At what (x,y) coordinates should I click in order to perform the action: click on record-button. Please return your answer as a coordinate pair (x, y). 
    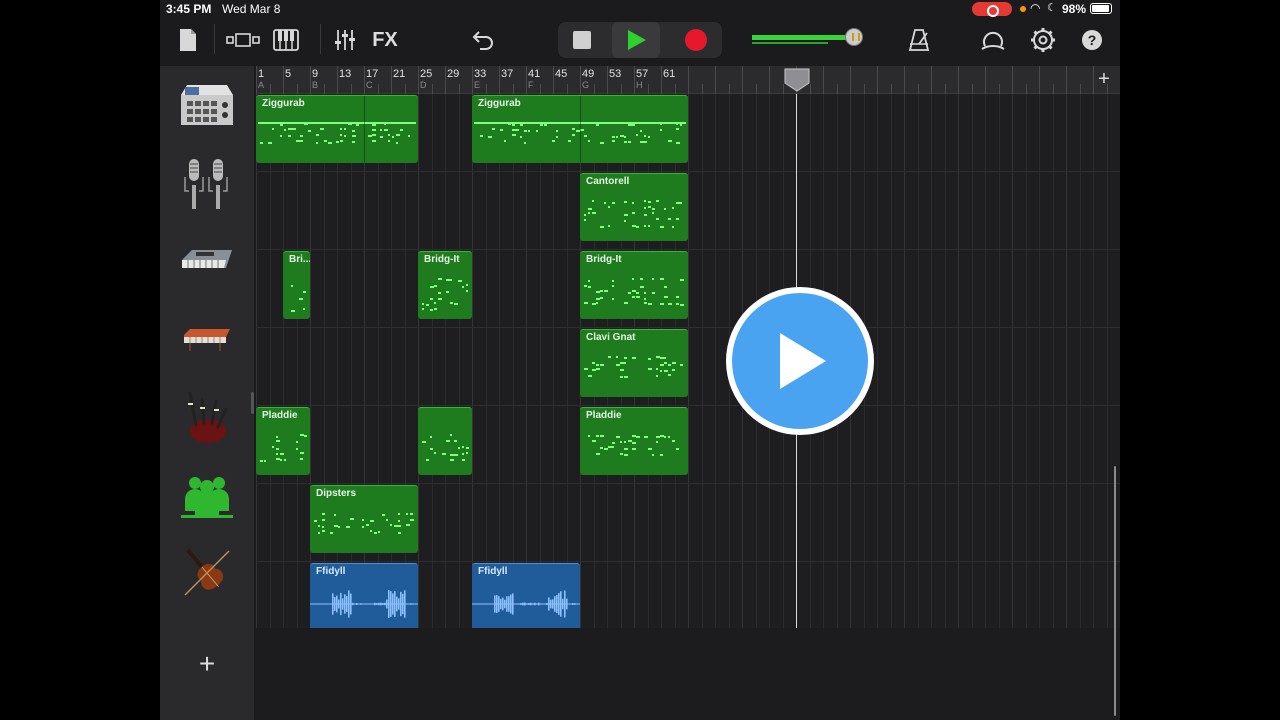
    Looking at the image, I should click on (696, 40).